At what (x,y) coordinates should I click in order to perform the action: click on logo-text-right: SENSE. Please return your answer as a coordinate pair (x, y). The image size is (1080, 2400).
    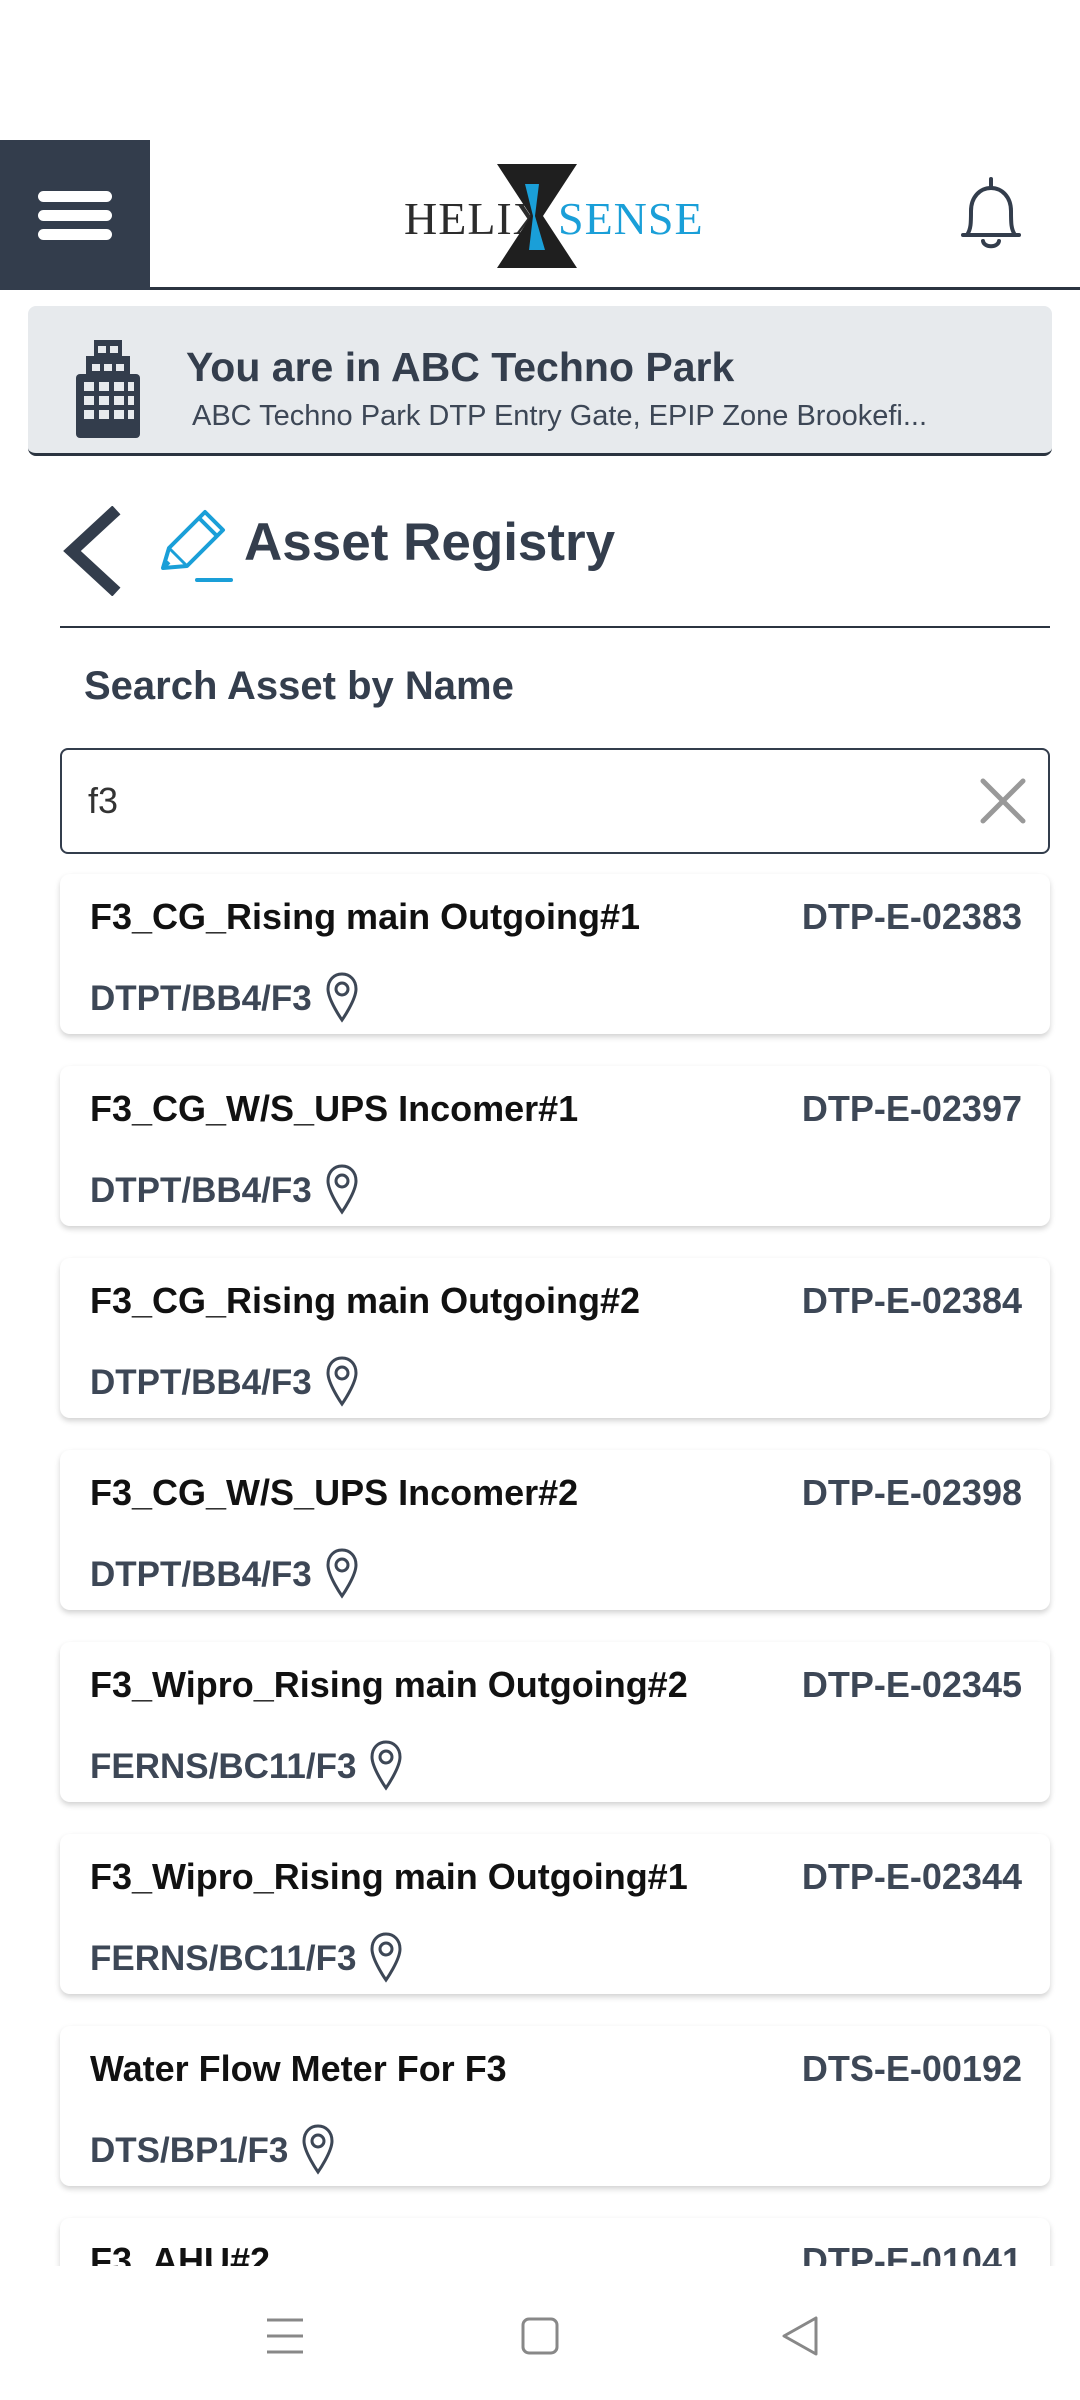
    Looking at the image, I should click on (631, 218).